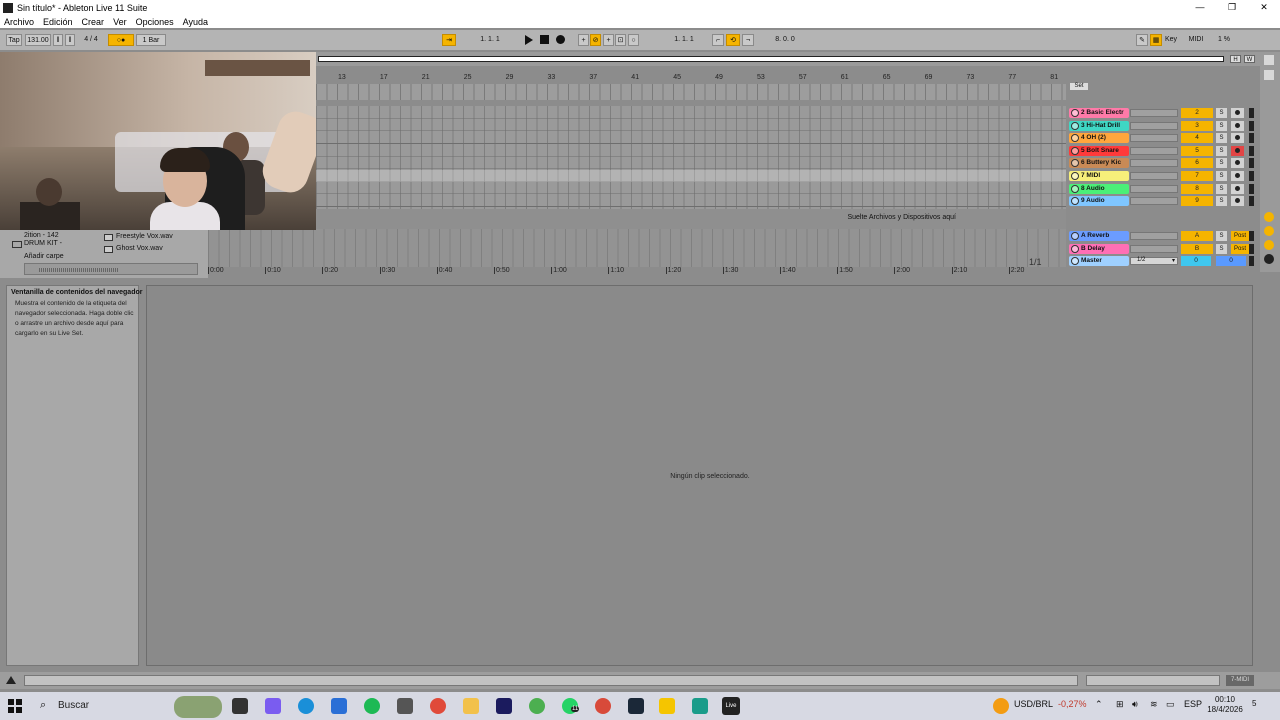 This screenshot has height=720, width=1280. What do you see at coordinates (1269, 245) in the screenshot?
I see `returns-icon` at bounding box center [1269, 245].